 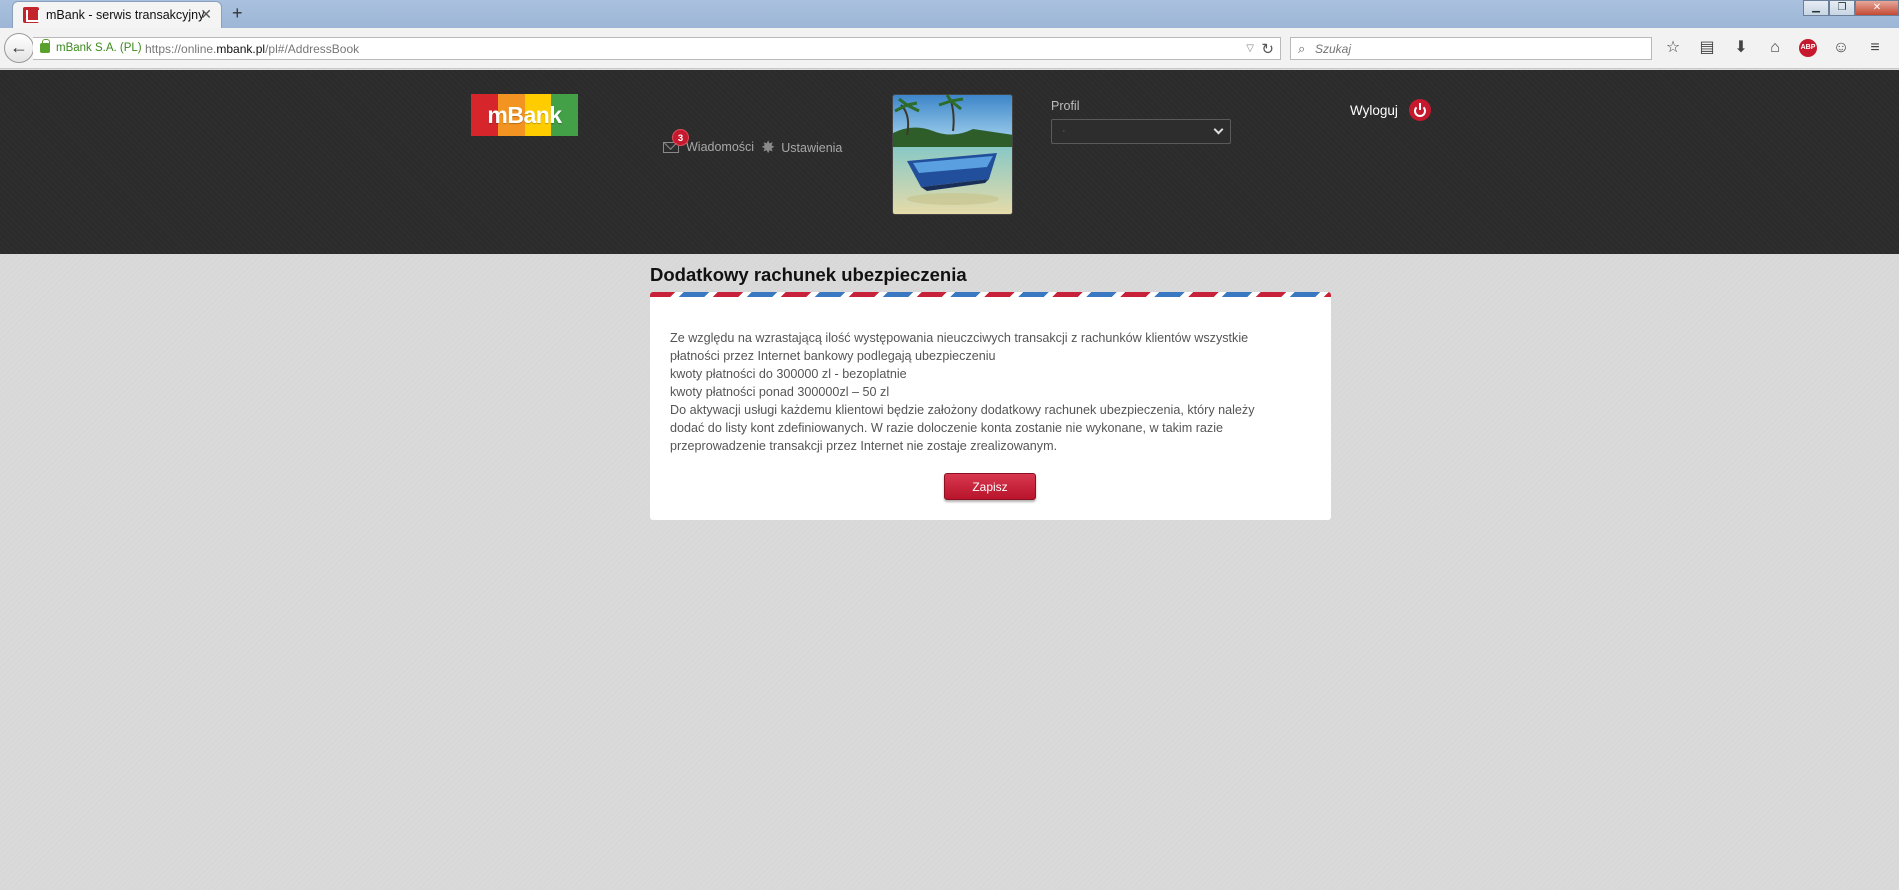 I want to click on search-bar: ⌕, so click(x=1471, y=48).